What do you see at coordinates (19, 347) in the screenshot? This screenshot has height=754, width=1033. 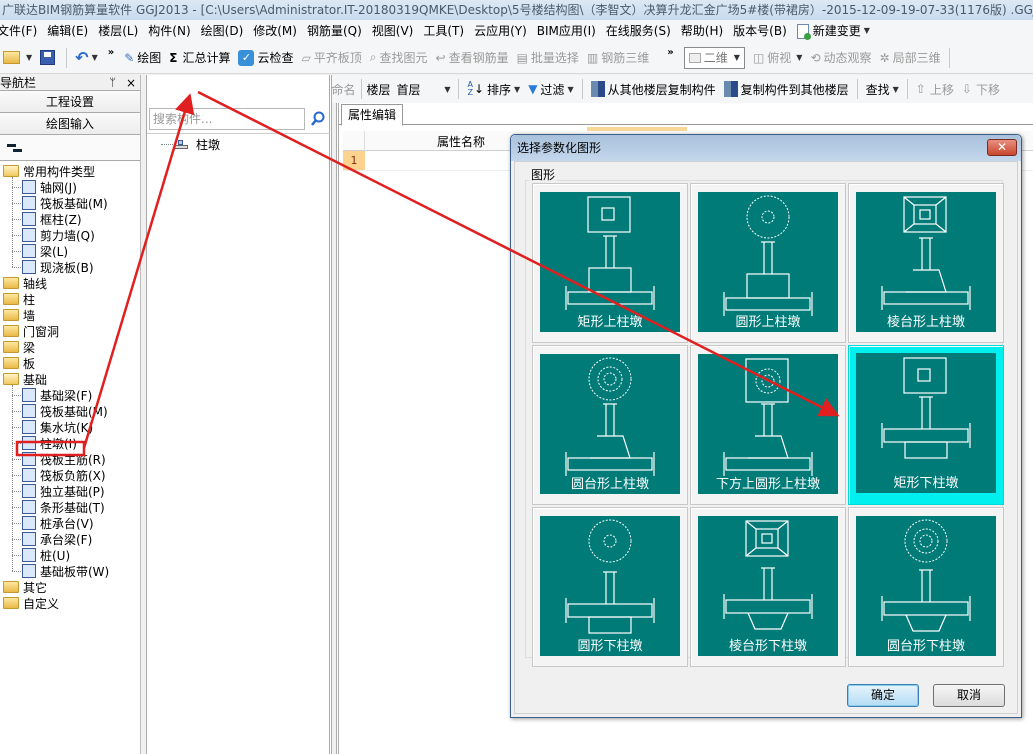 I see `tree-folder: 梁` at bounding box center [19, 347].